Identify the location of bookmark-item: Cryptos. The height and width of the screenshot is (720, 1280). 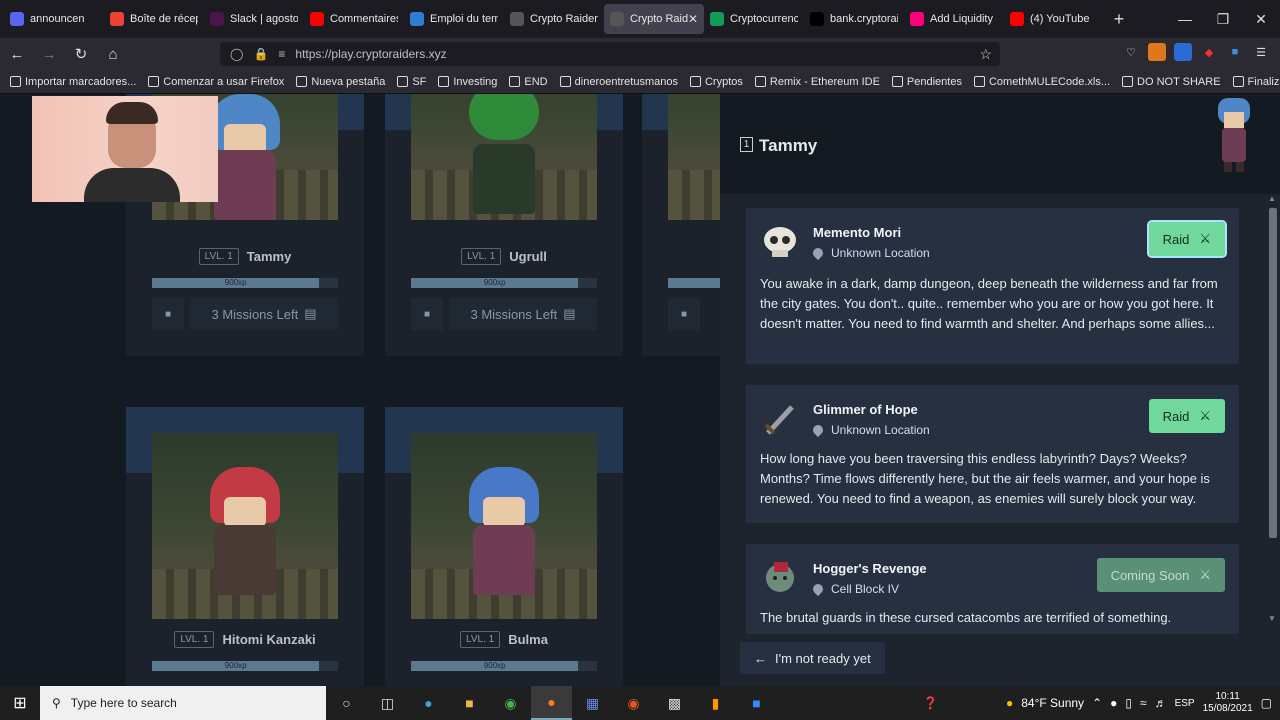
(716, 82).